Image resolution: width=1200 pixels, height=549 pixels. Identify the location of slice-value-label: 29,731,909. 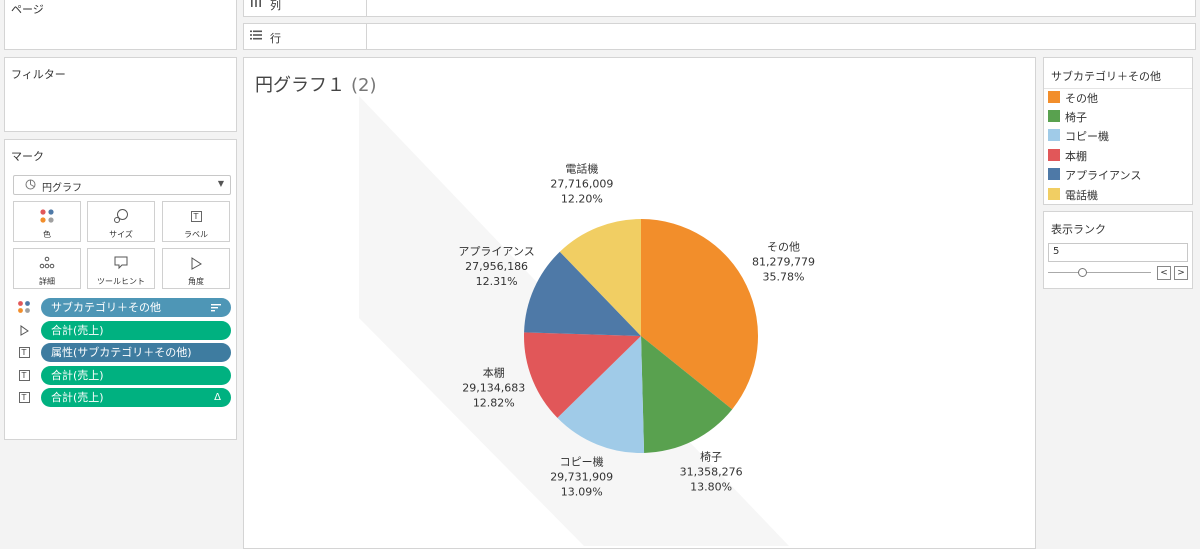
(581, 476).